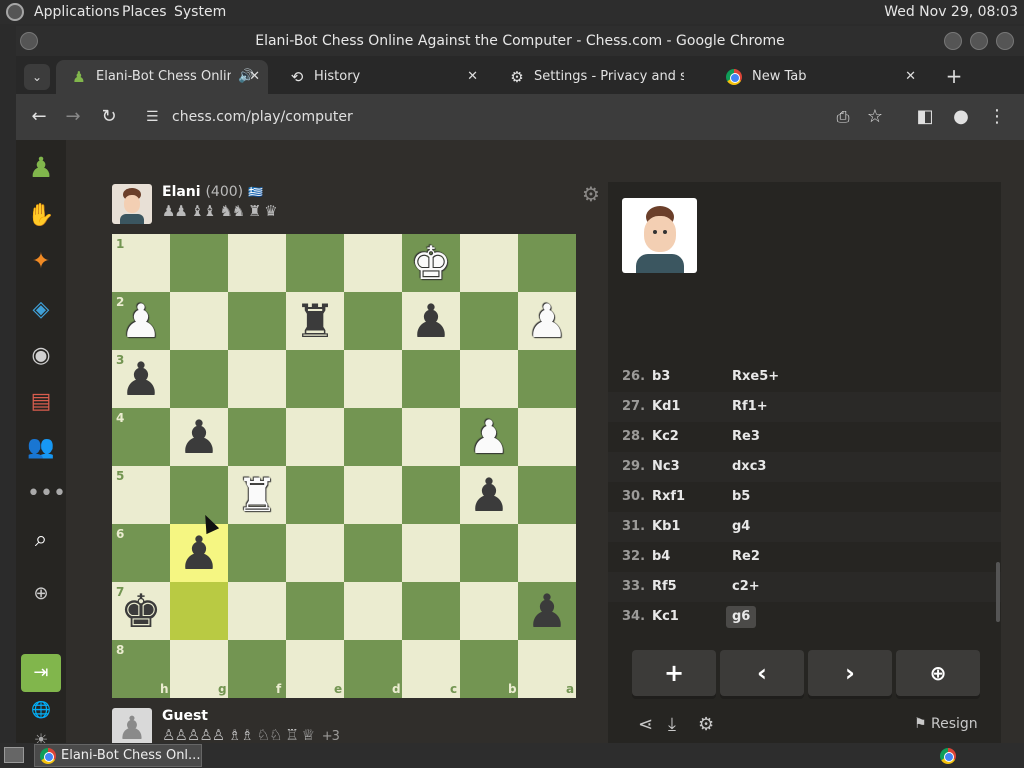 The height and width of the screenshot is (768, 1024). What do you see at coordinates (665, 617) in the screenshot?
I see `white-move: Kc1` at bounding box center [665, 617].